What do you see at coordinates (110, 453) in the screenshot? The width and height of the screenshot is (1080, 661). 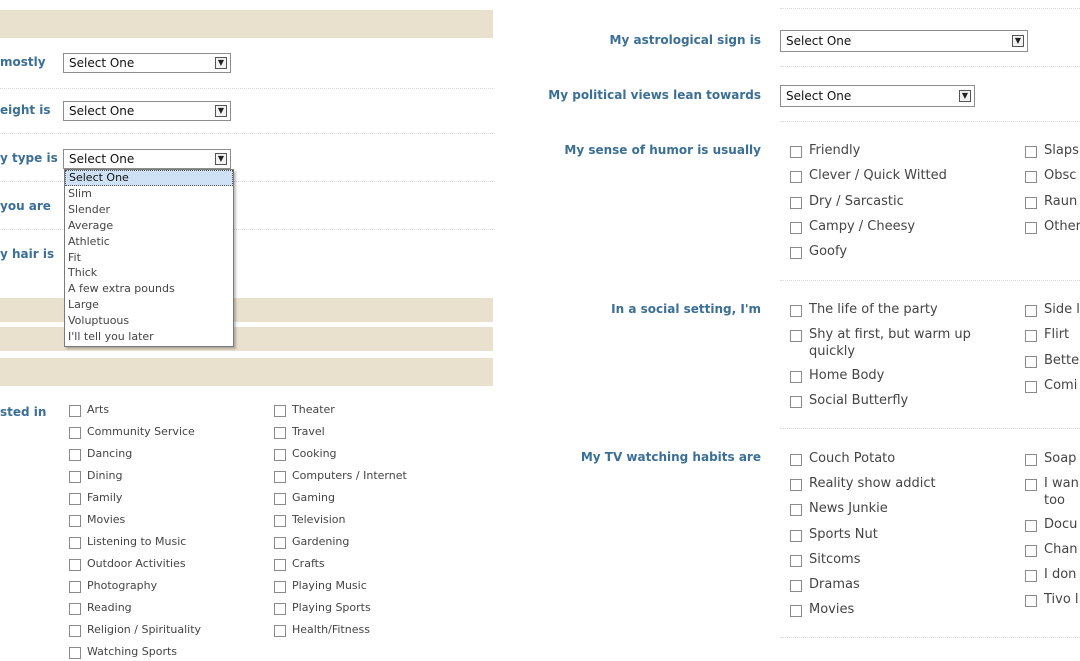 I see `interest-label: Dancing` at bounding box center [110, 453].